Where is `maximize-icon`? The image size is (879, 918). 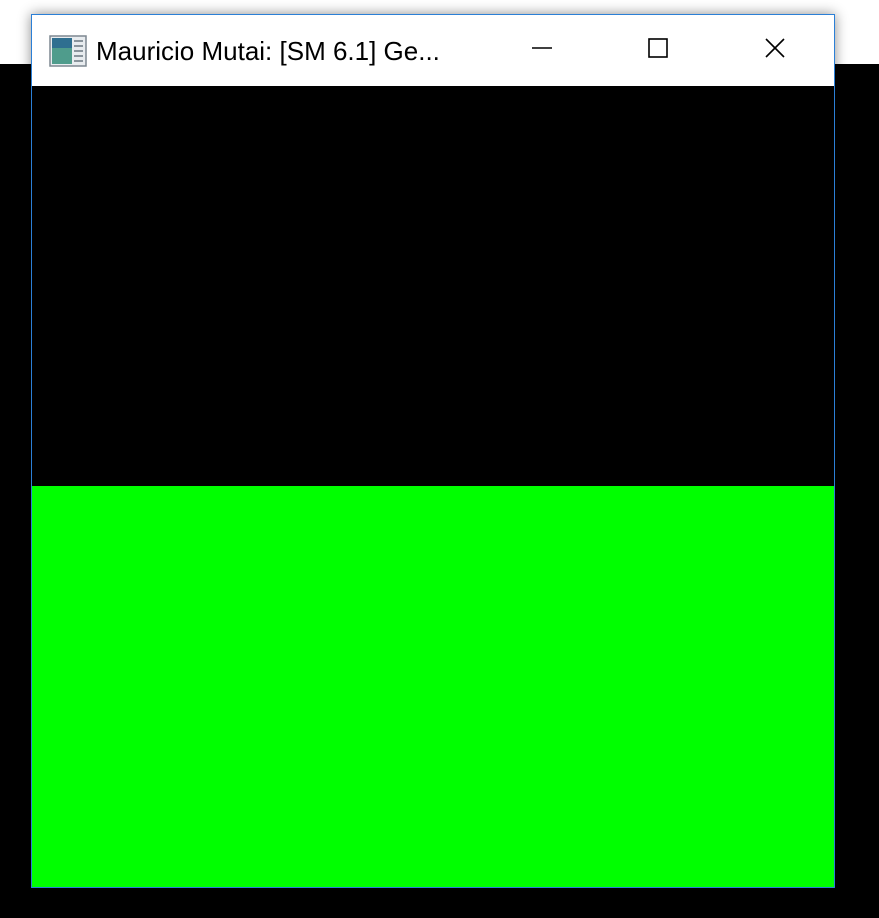 maximize-icon is located at coordinates (658, 50).